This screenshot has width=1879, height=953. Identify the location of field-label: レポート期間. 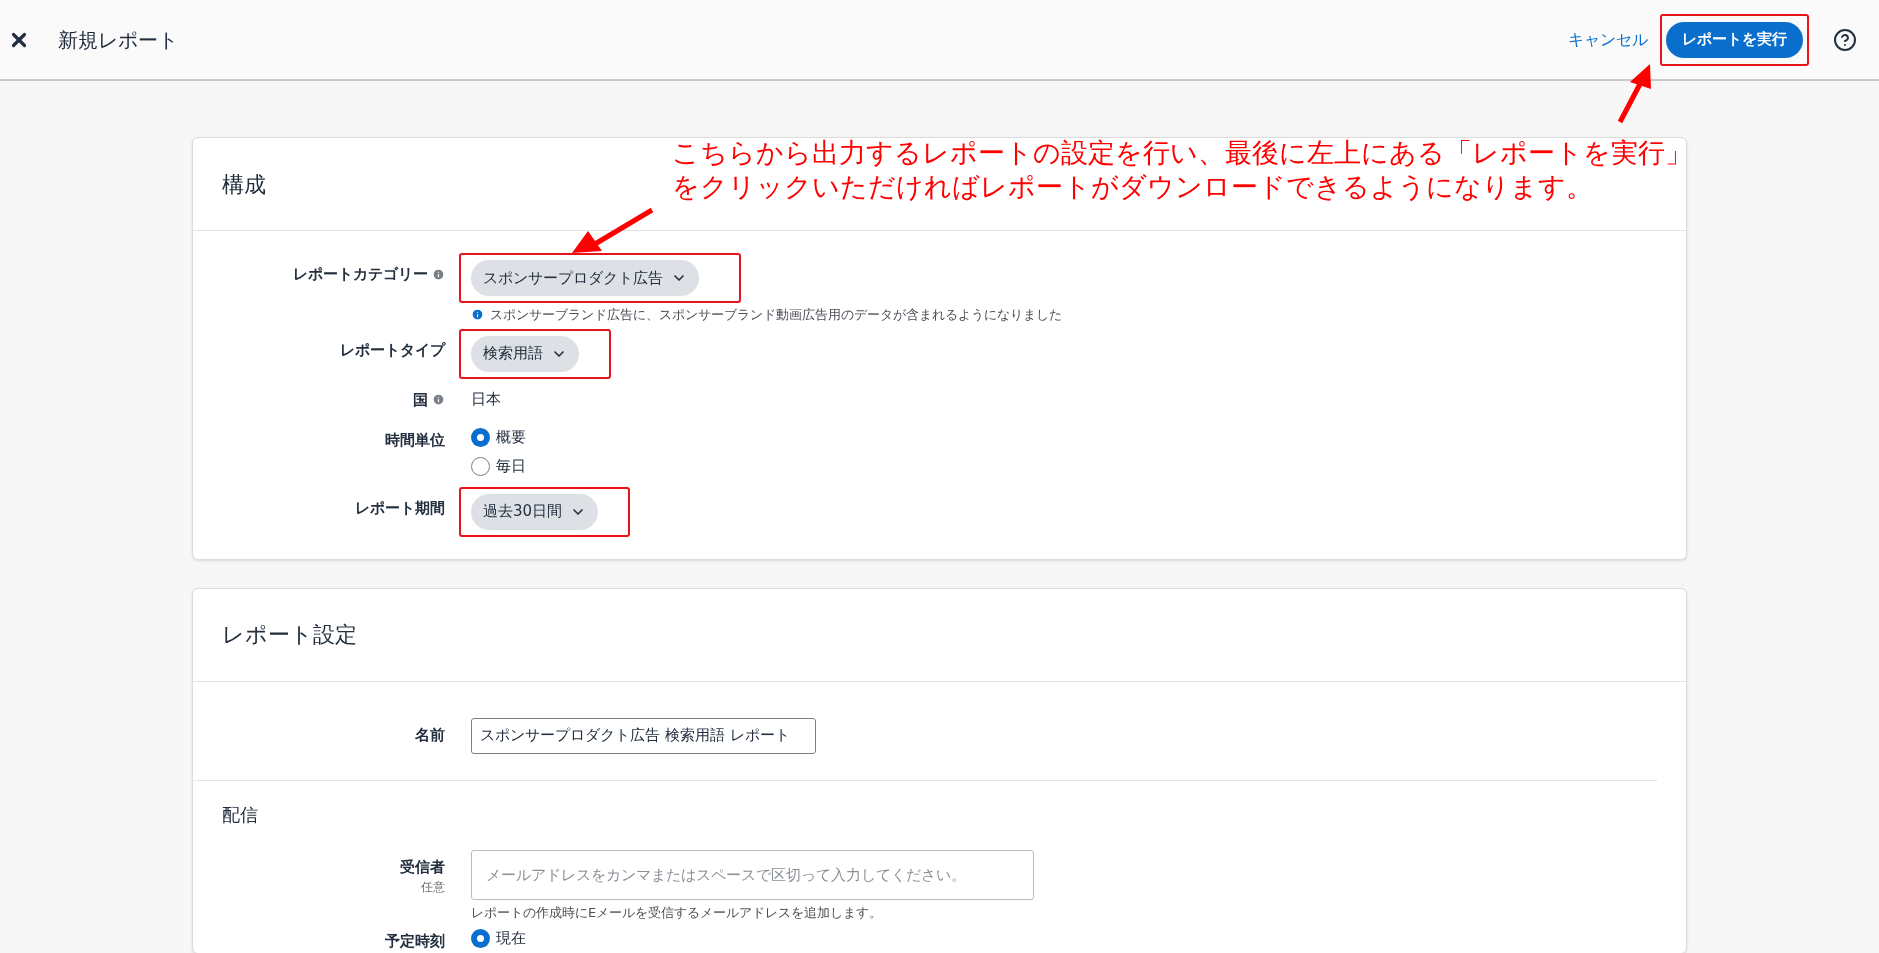
(400, 508).